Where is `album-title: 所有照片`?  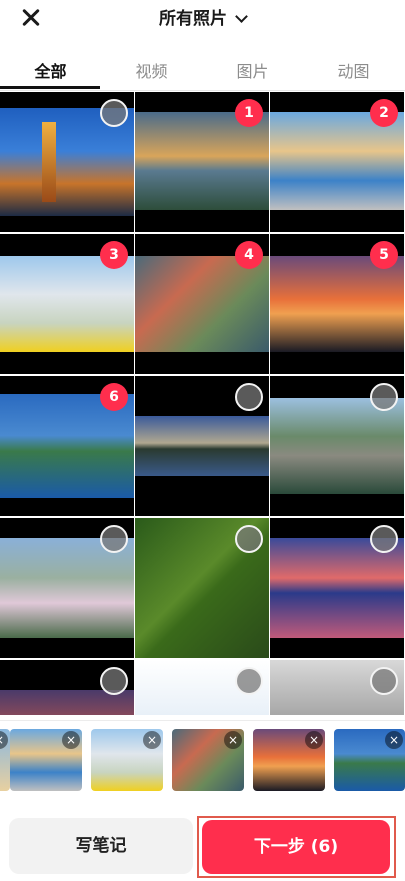 album-title: 所有照片 is located at coordinates (193, 19).